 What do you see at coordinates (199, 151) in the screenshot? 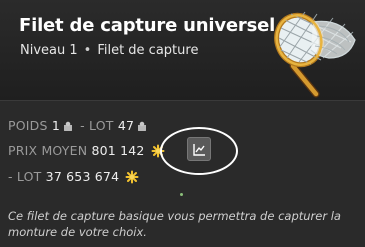
I see `highlight-ring` at bounding box center [199, 151].